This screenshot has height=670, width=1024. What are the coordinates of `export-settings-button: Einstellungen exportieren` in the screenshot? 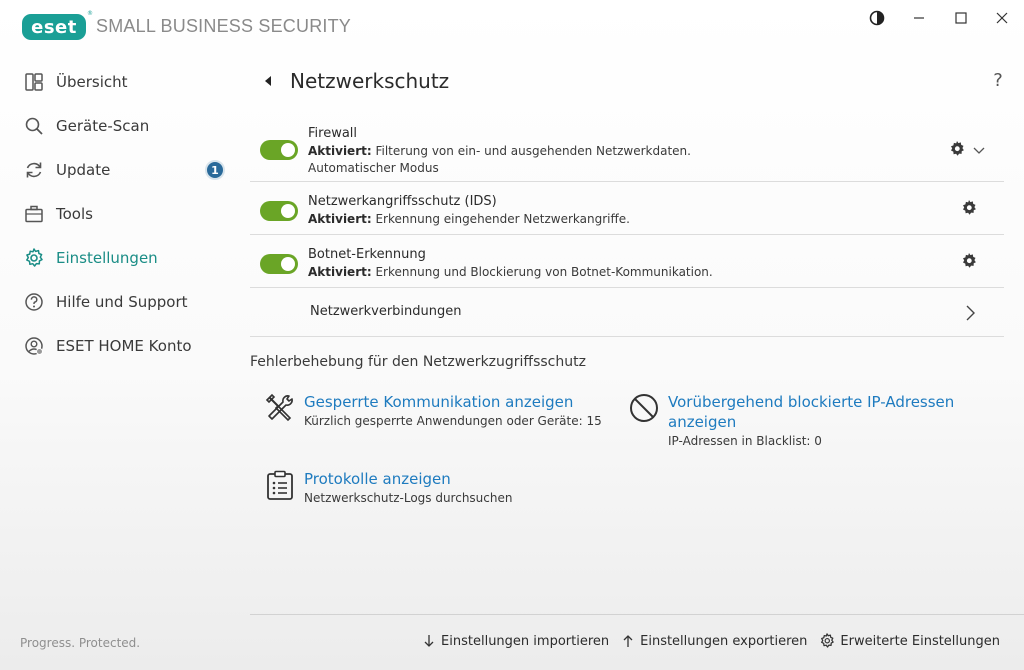 It's located at (714, 641).